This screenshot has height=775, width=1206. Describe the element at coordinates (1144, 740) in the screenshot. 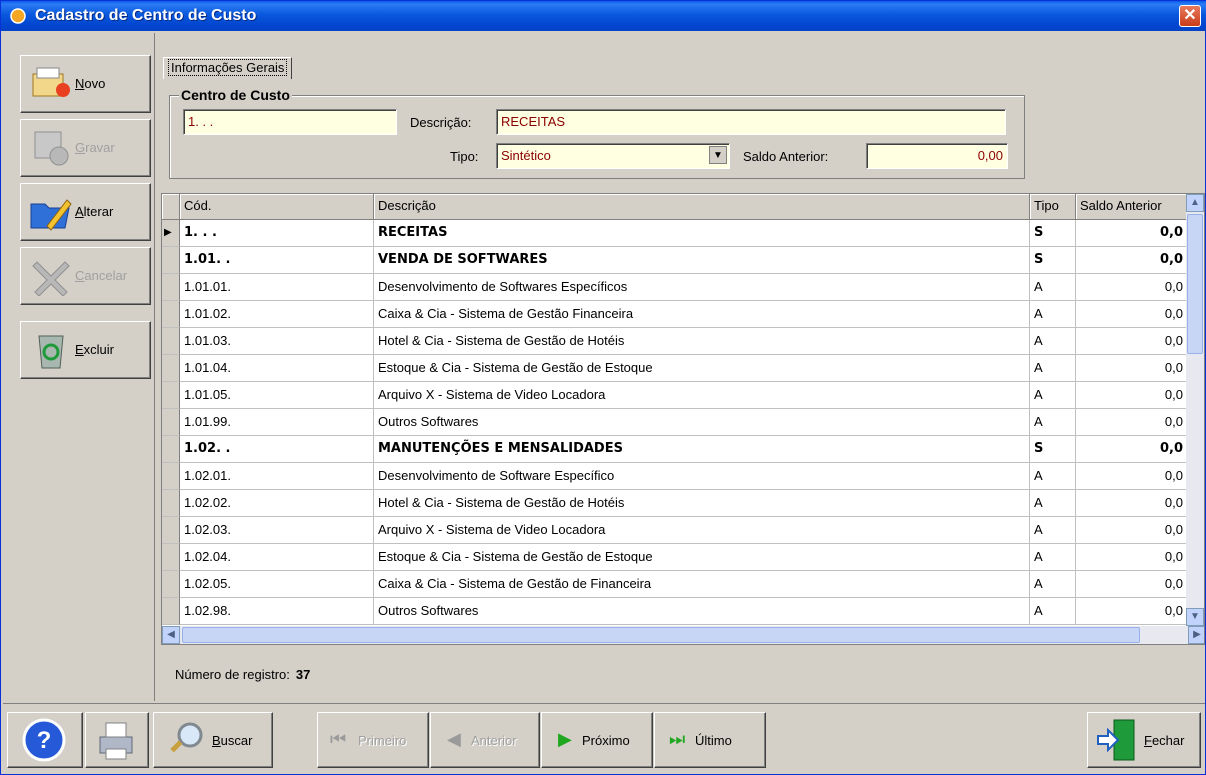

I see `fechar-button: Fechar` at that location.